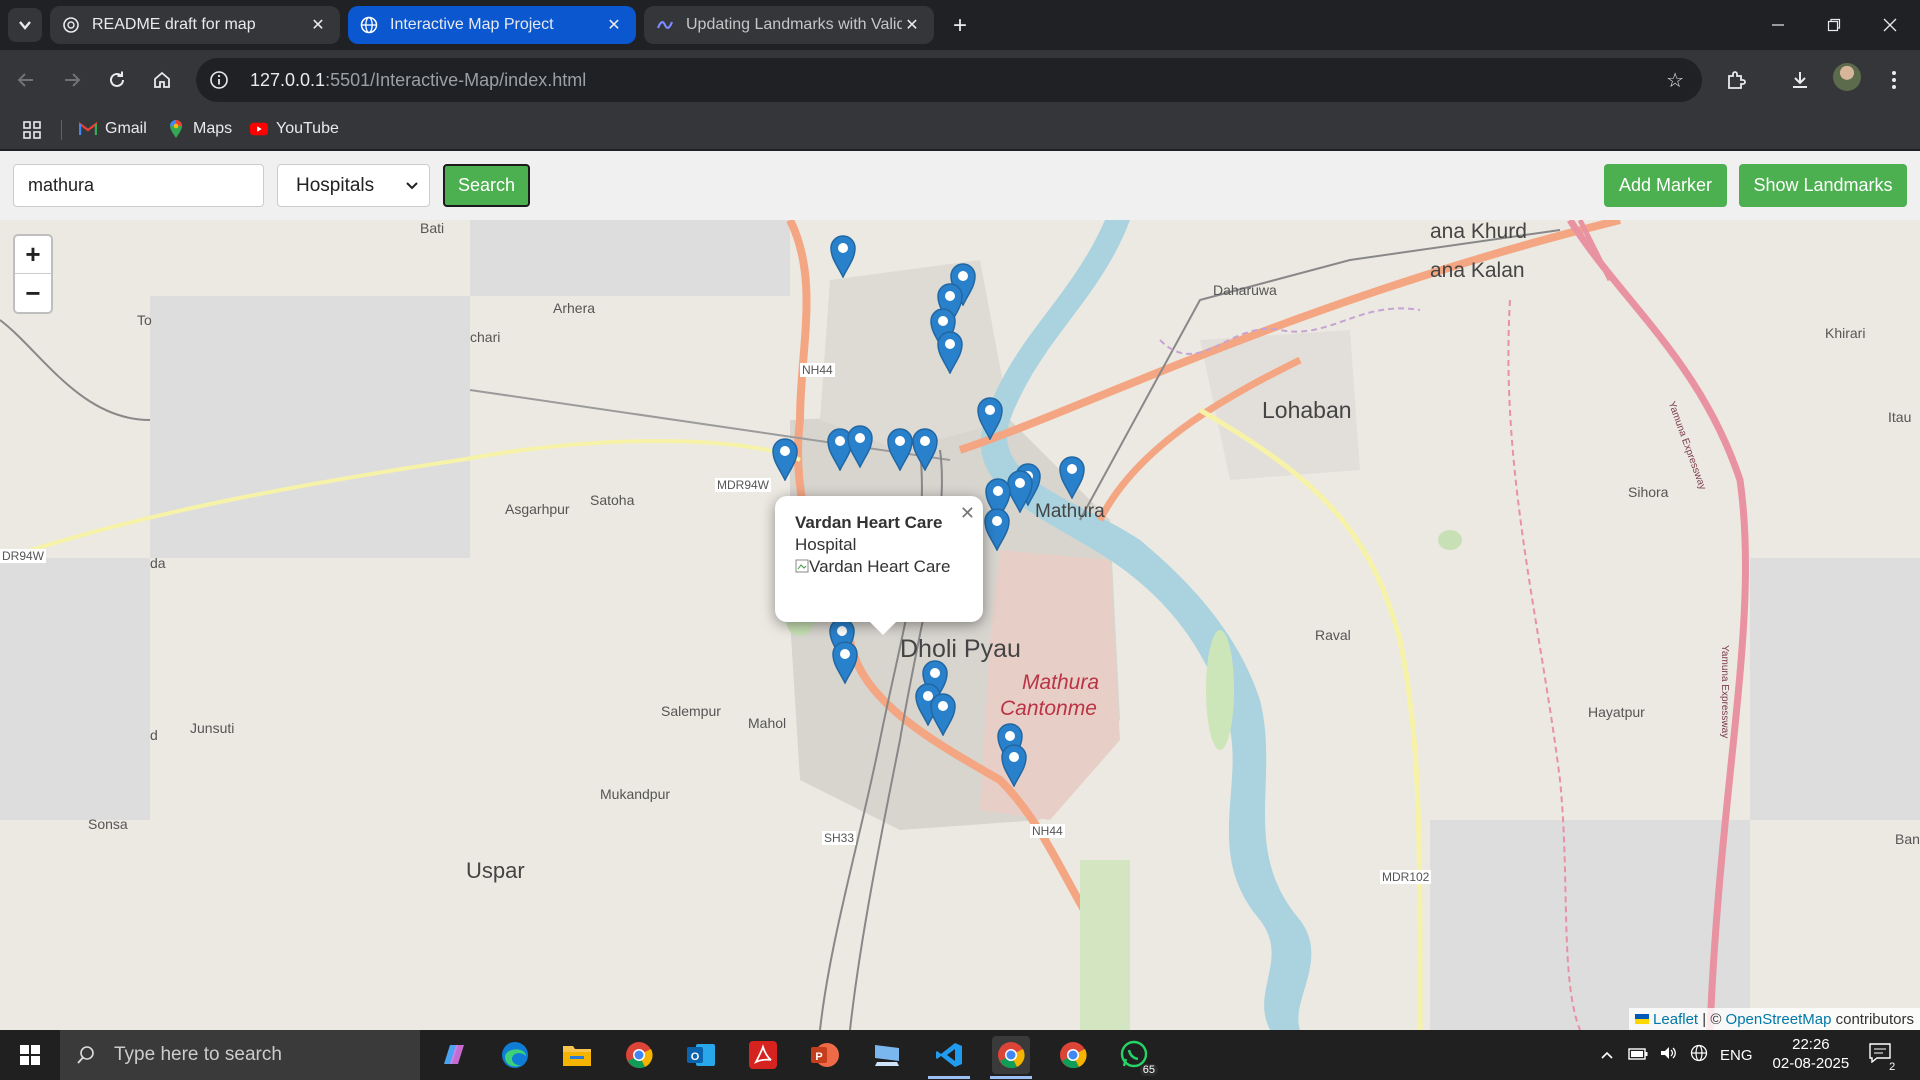 This screenshot has width=1920, height=1080. Describe the element at coordinates (369, 25) in the screenshot. I see `globe-icon` at that location.